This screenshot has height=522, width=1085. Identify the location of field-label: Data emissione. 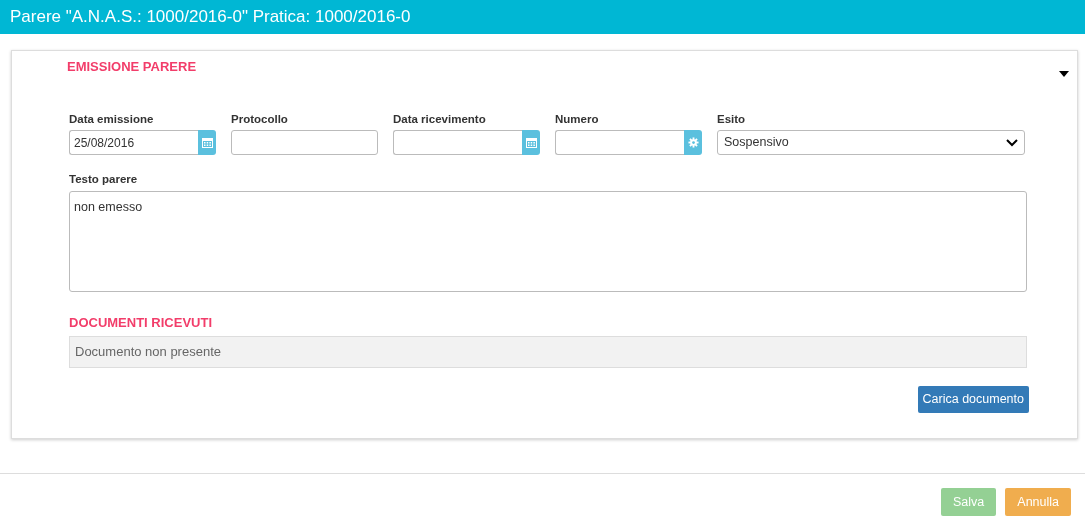
(111, 119).